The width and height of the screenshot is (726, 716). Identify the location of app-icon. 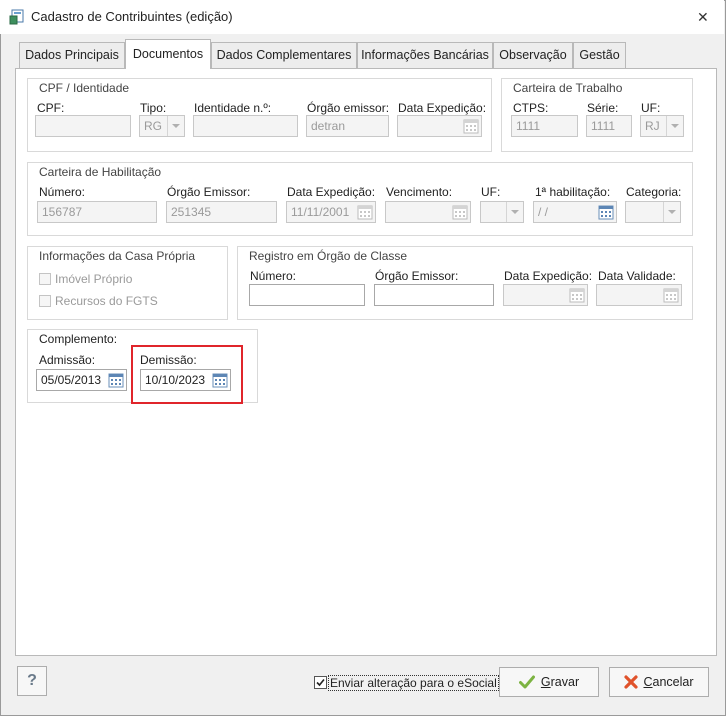
(16, 17).